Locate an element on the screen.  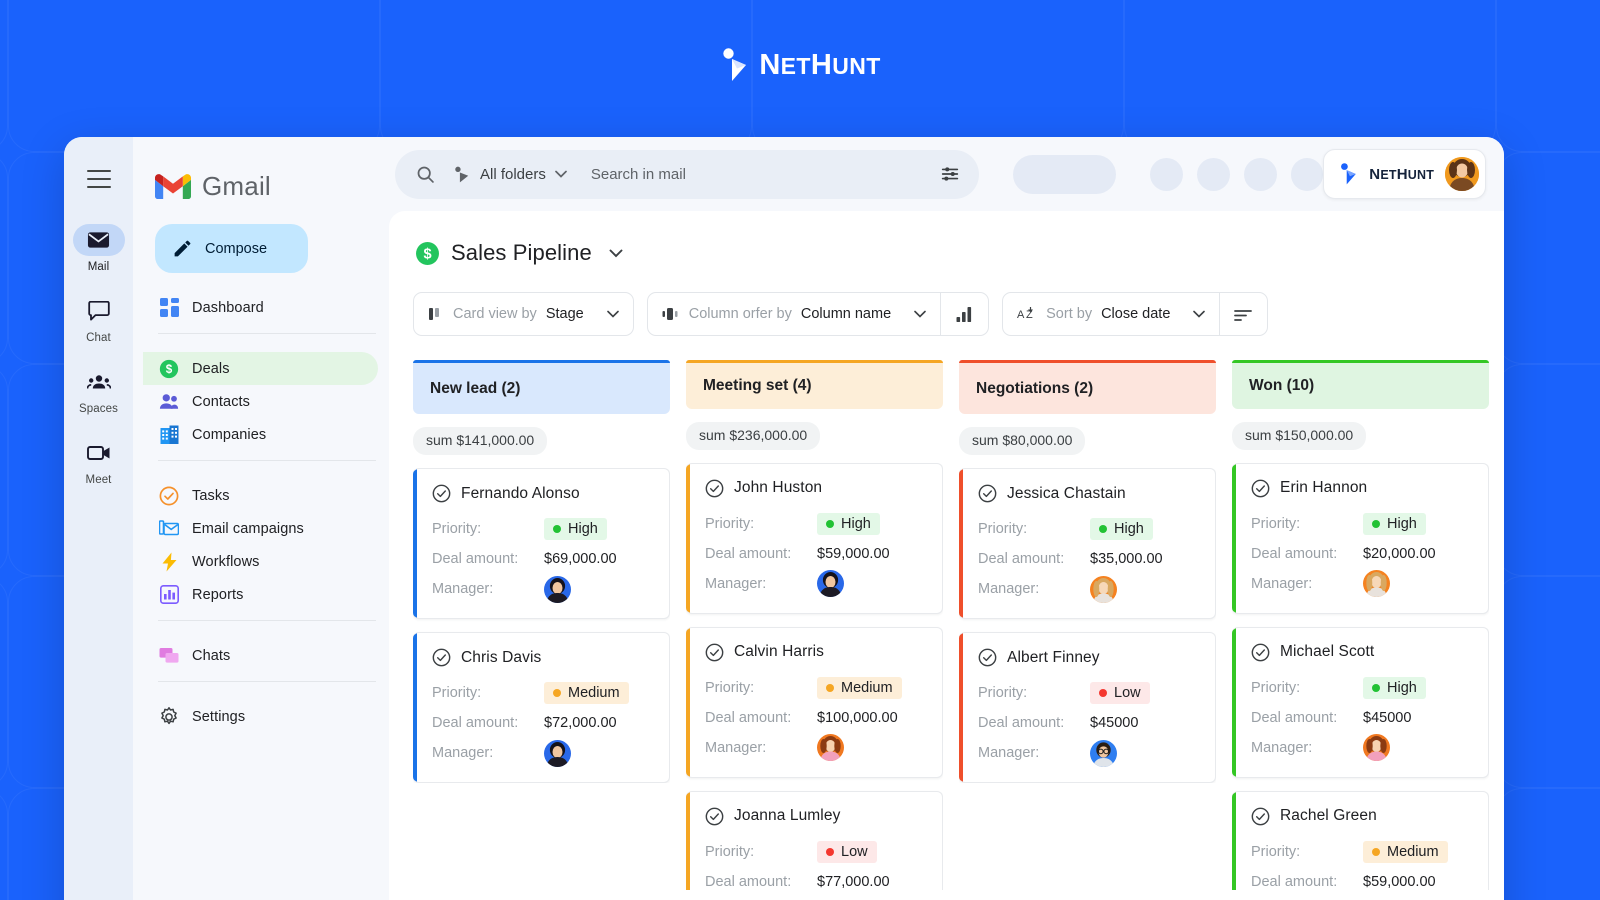
search-bar: All folders is located at coordinates (687, 174).